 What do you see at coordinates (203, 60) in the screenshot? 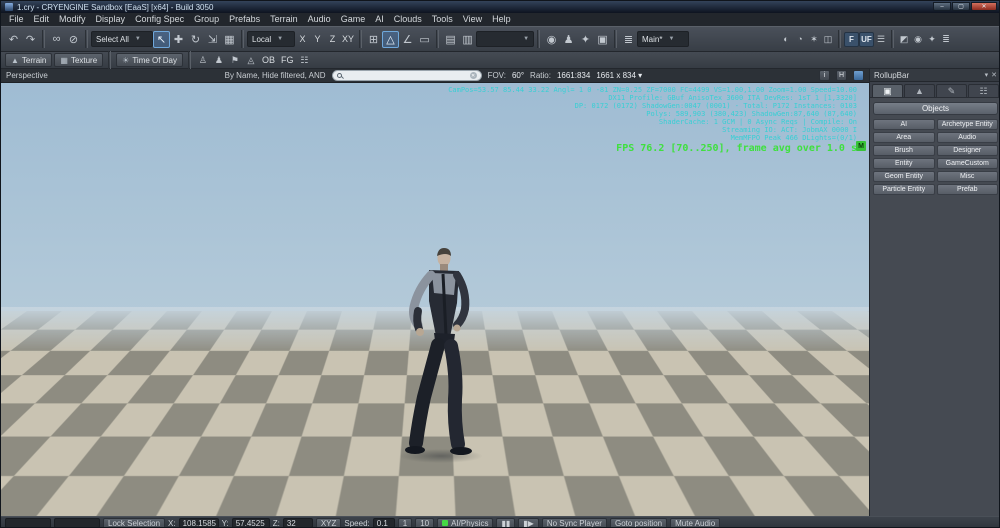
I see `character-tool-icon: ♙` at bounding box center [203, 60].